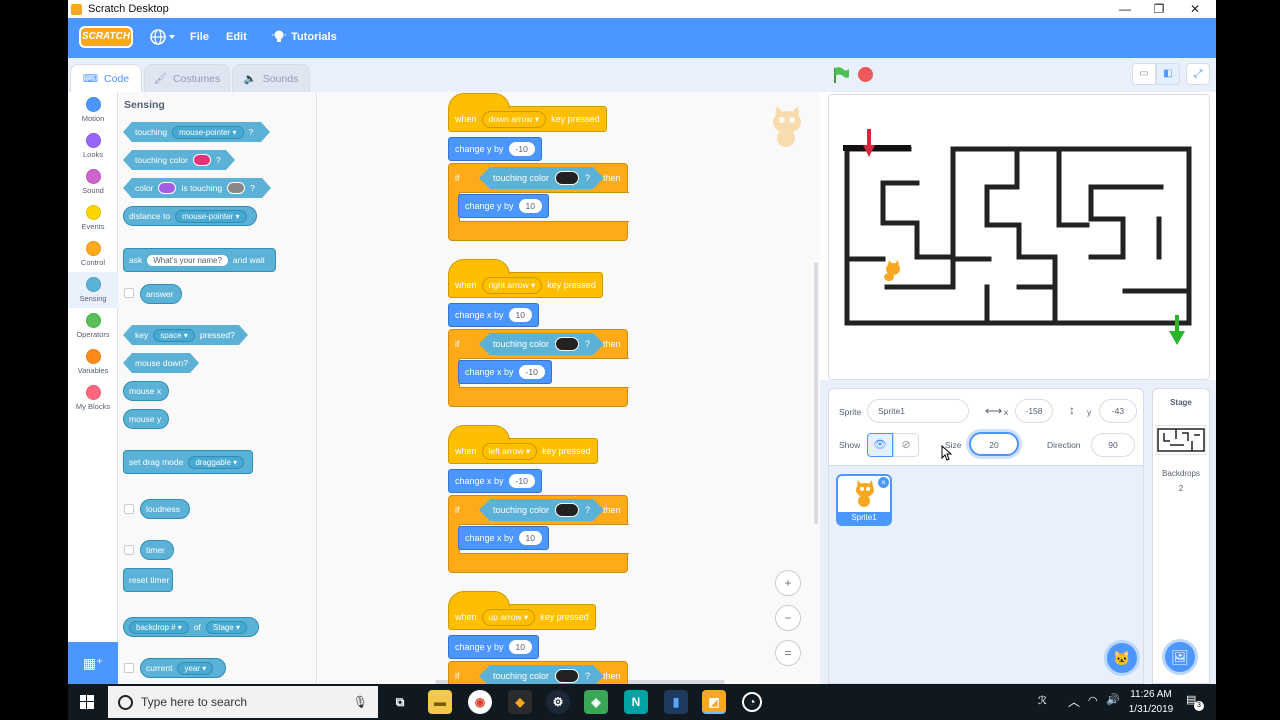  Describe the element at coordinates (1181, 536) in the screenshot. I see `stage-selector: Stage Backdrops 2 🖼` at that location.